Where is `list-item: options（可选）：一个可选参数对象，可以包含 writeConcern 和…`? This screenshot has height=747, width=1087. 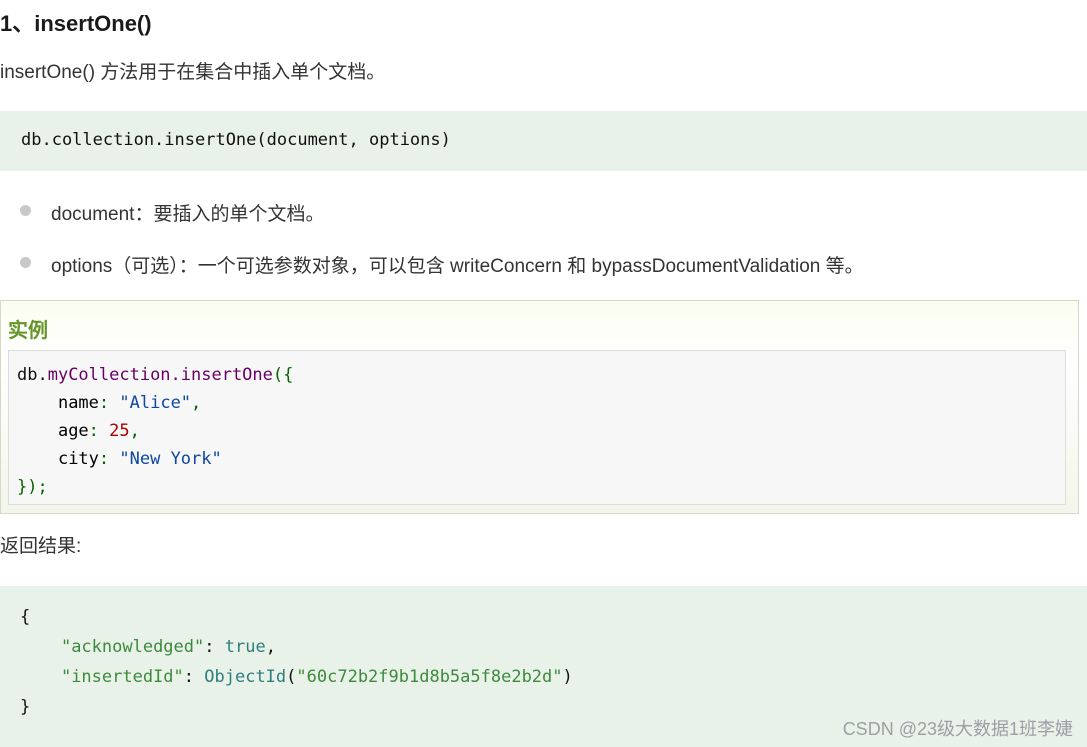 list-item: options（可选）：一个可选参数对象，可以包含 writeConcern 和… is located at coordinates (543, 268).